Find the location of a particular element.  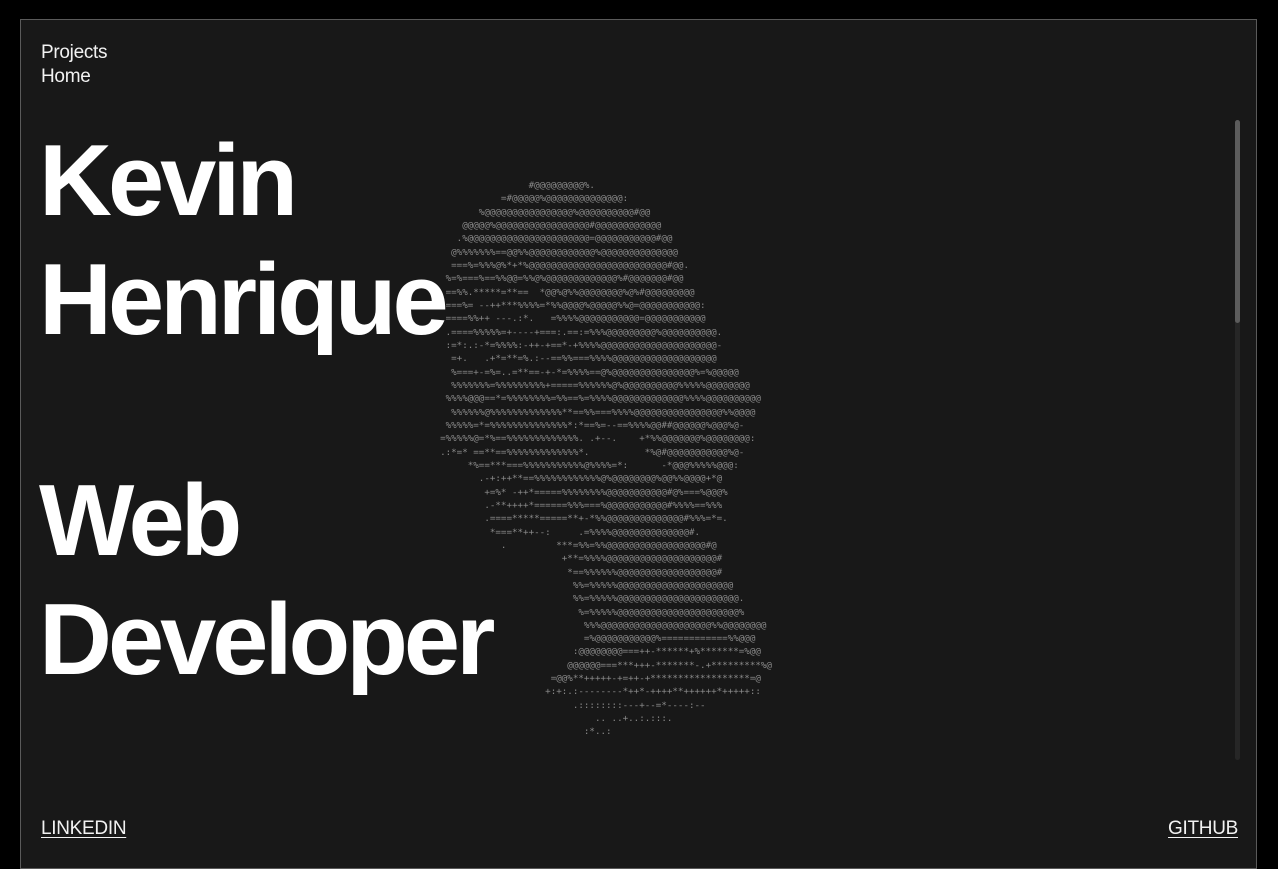

nav-link-projects: Projects is located at coordinates (74, 53).